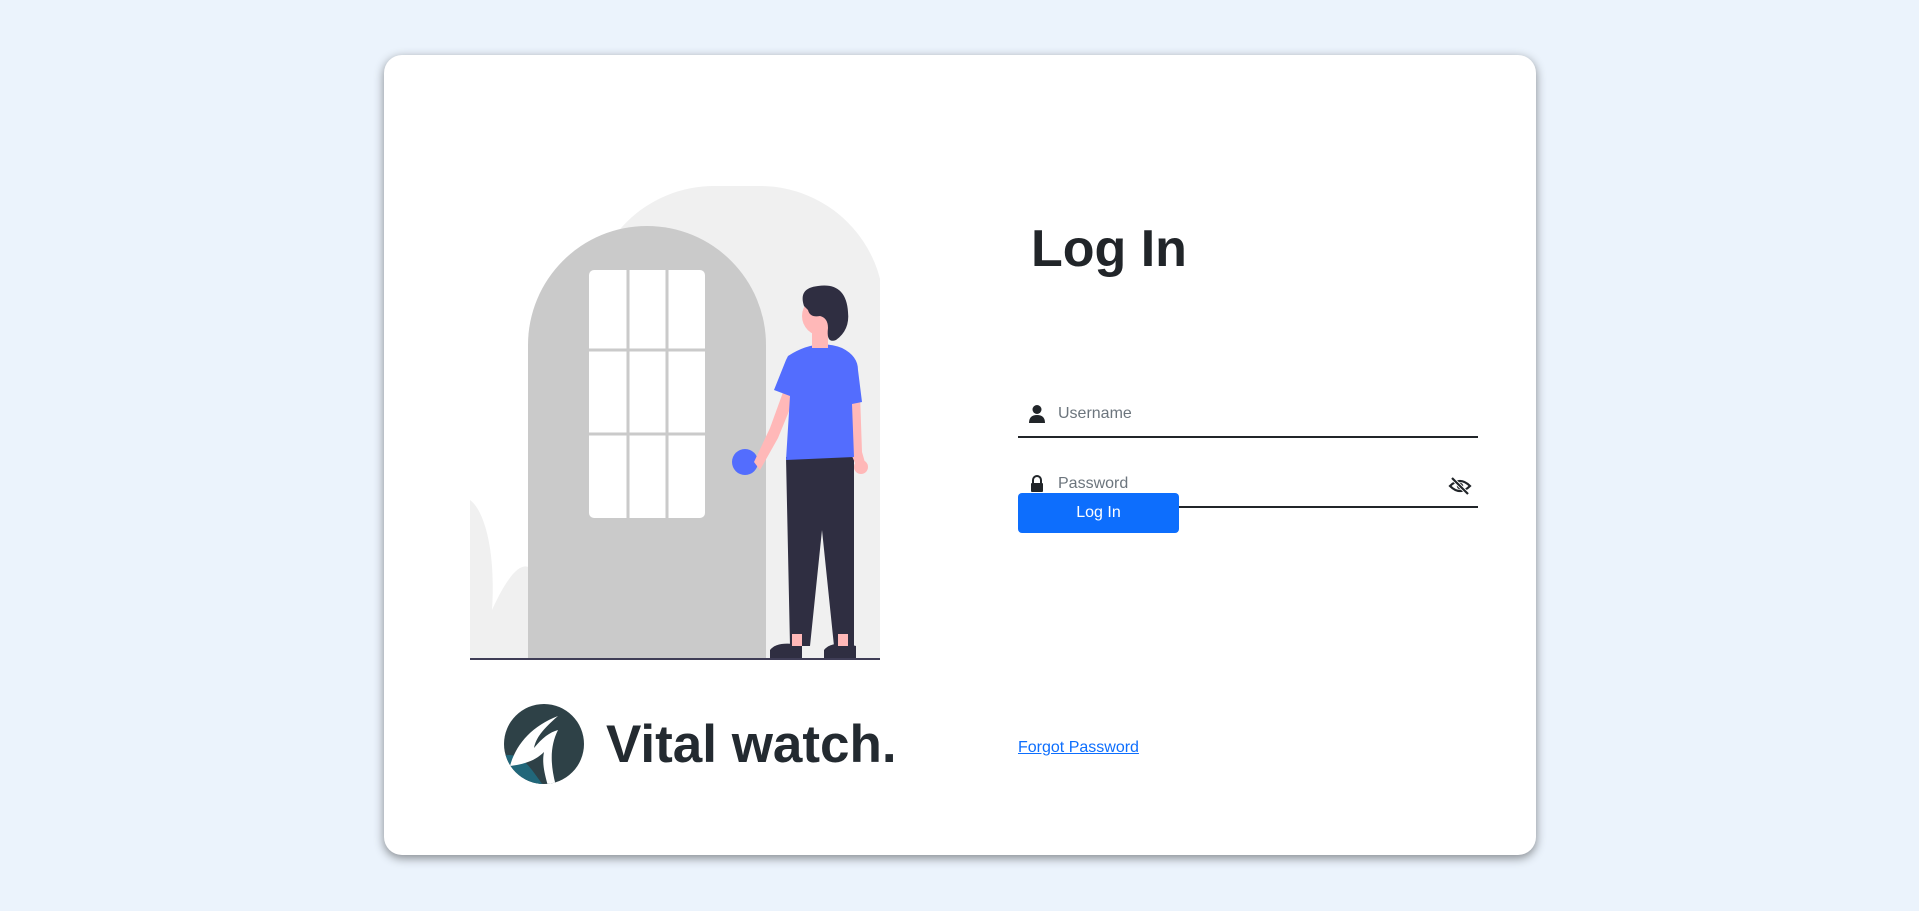 This screenshot has width=1919, height=911. What do you see at coordinates (544, 744) in the screenshot?
I see `vital-watch-logo-icon` at bounding box center [544, 744].